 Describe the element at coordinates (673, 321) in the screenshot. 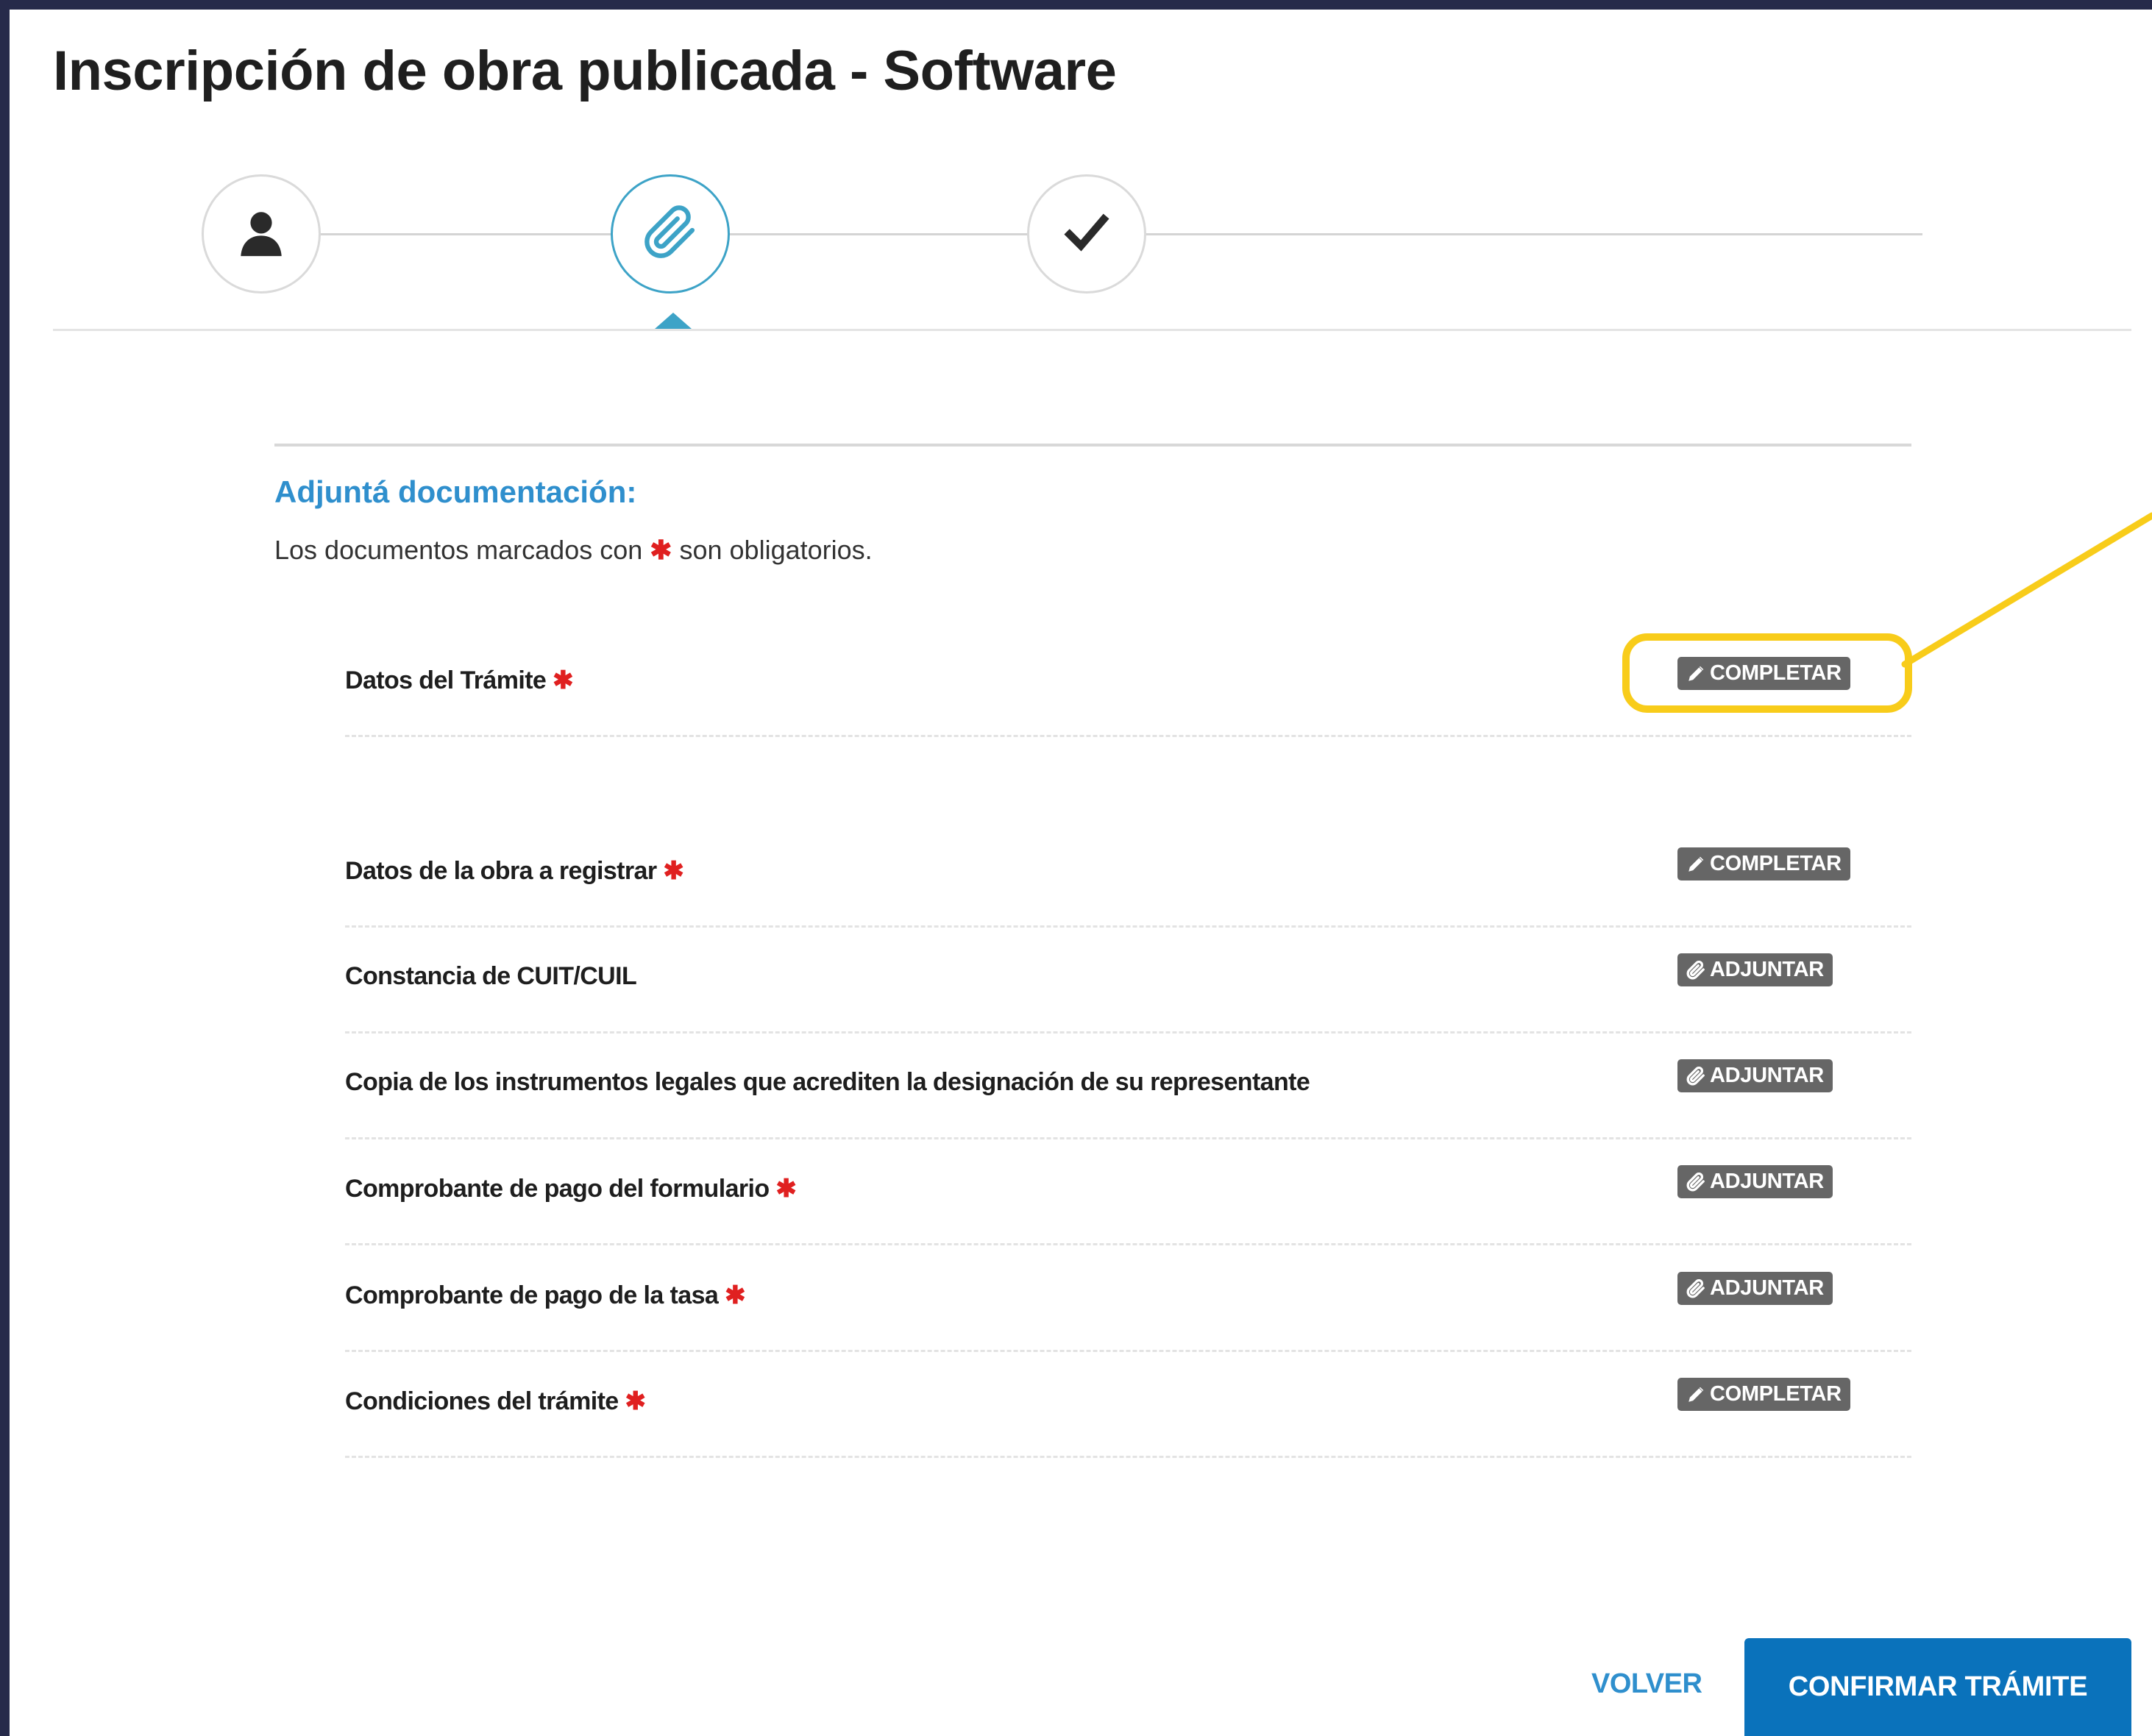

I see `active-step-indicator` at that location.